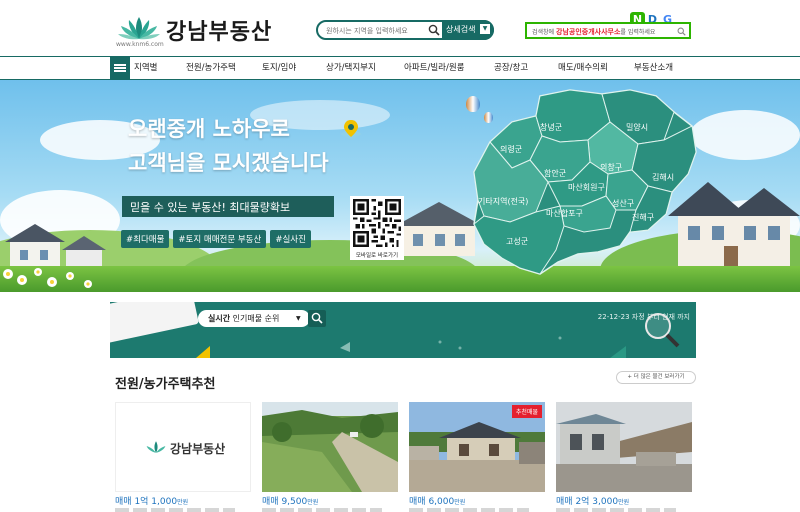 The width and height of the screenshot is (800, 512). Describe the element at coordinates (564, 213) in the screenshot. I see `map-region-masanhappo: 마산합포구` at that location.